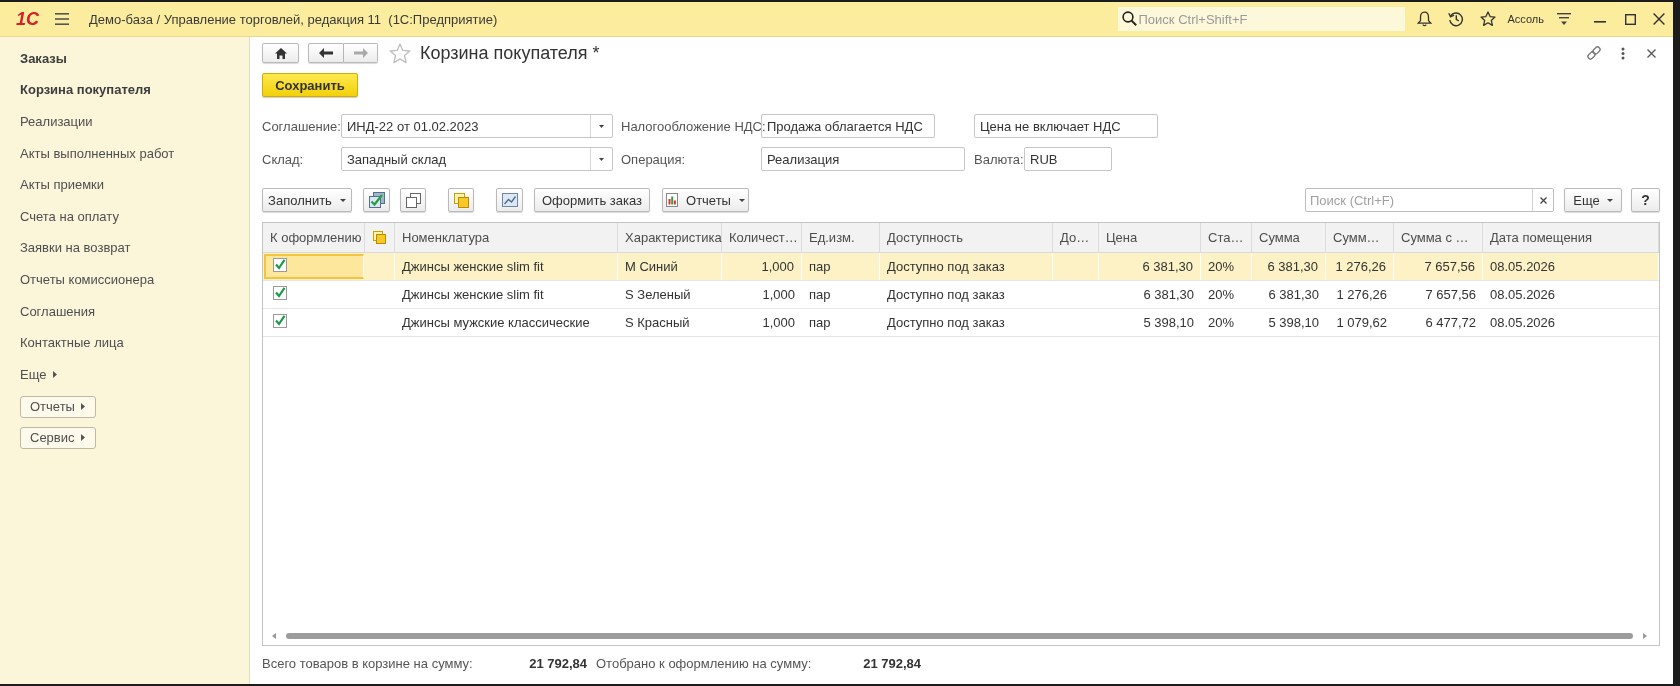 The height and width of the screenshot is (686, 1680). I want to click on scrollbar-thumb, so click(959, 636).